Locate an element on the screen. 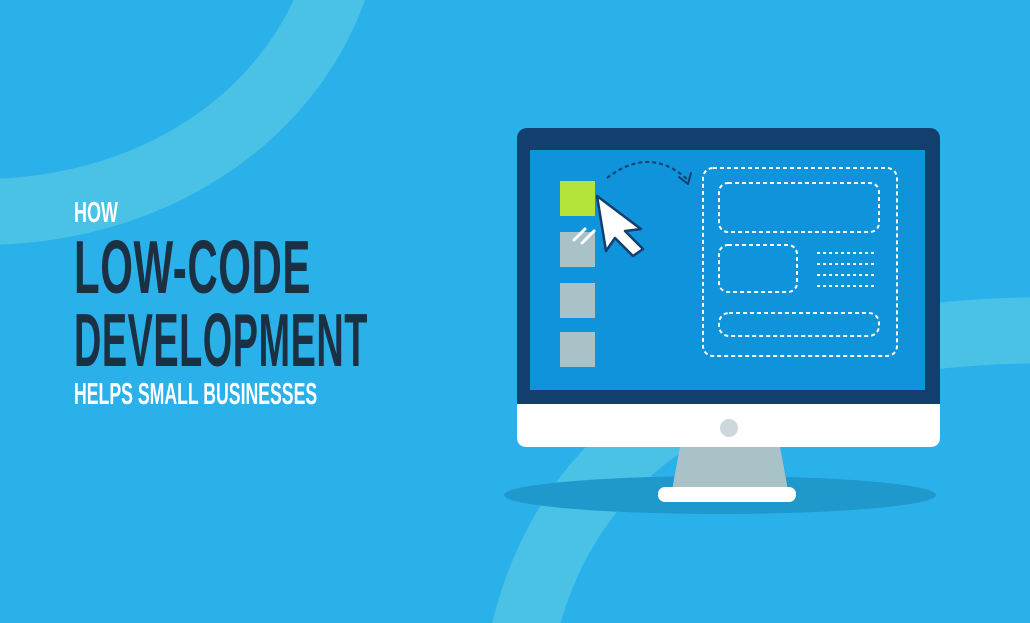  headline-line-development: DEVELOPMENT is located at coordinates (221, 340).